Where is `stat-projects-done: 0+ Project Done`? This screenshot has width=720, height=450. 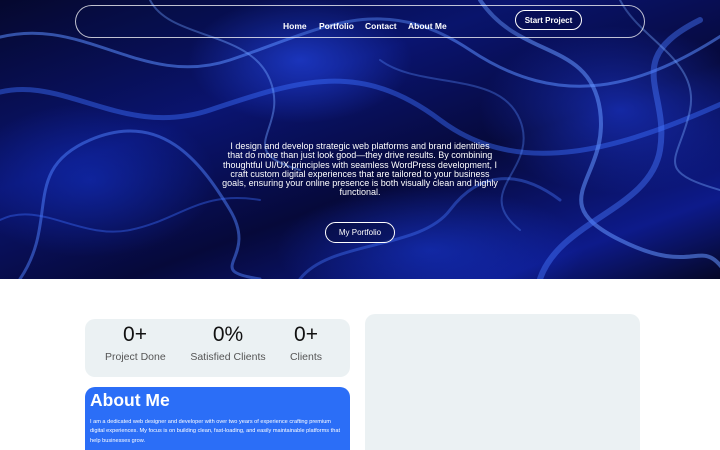
stat-projects-done: 0+ Project Done is located at coordinates (135, 343).